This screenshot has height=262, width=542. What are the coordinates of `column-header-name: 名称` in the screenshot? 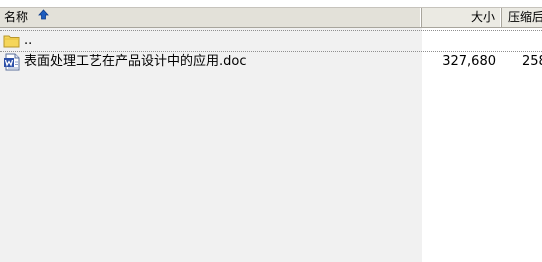 It's located at (211, 17).